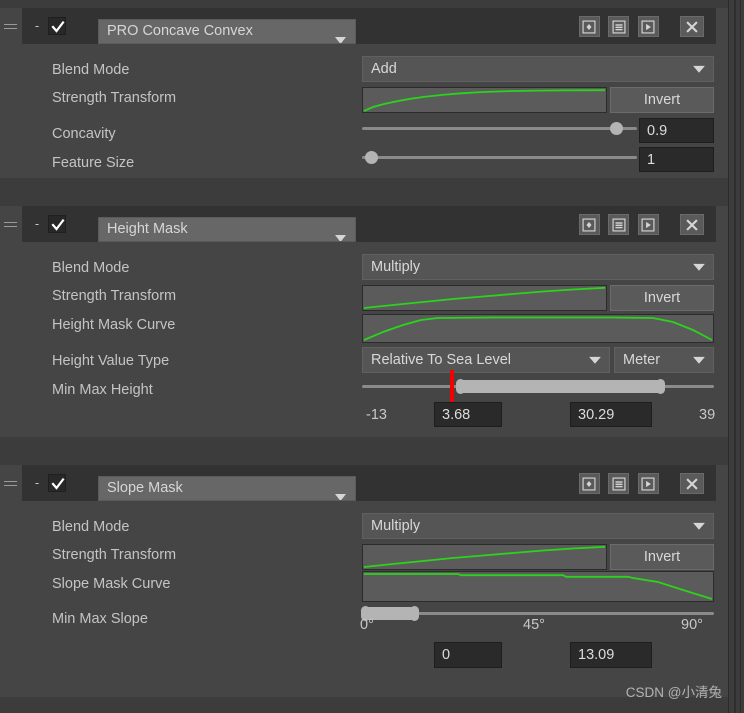  What do you see at coordinates (114, 296) in the screenshot?
I see `label-strength-transform: Strength Transform` at bounding box center [114, 296].